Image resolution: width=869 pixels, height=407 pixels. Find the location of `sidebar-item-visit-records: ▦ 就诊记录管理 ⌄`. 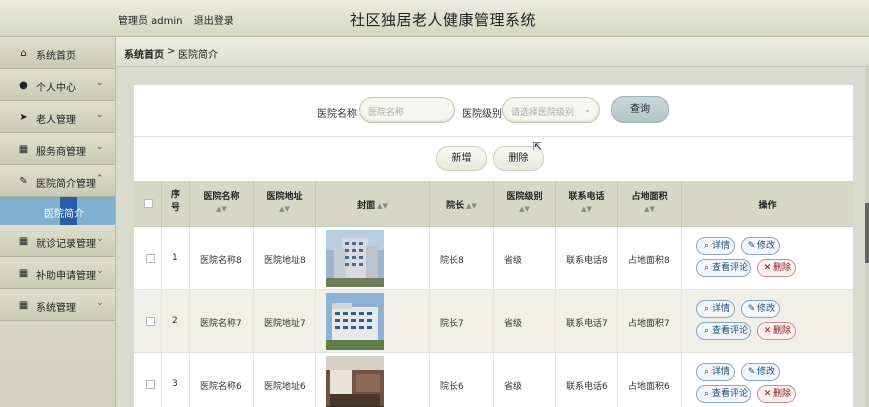

sidebar-item-visit-records: ▦ 就诊记录管理 ⌄ is located at coordinates (57, 241).